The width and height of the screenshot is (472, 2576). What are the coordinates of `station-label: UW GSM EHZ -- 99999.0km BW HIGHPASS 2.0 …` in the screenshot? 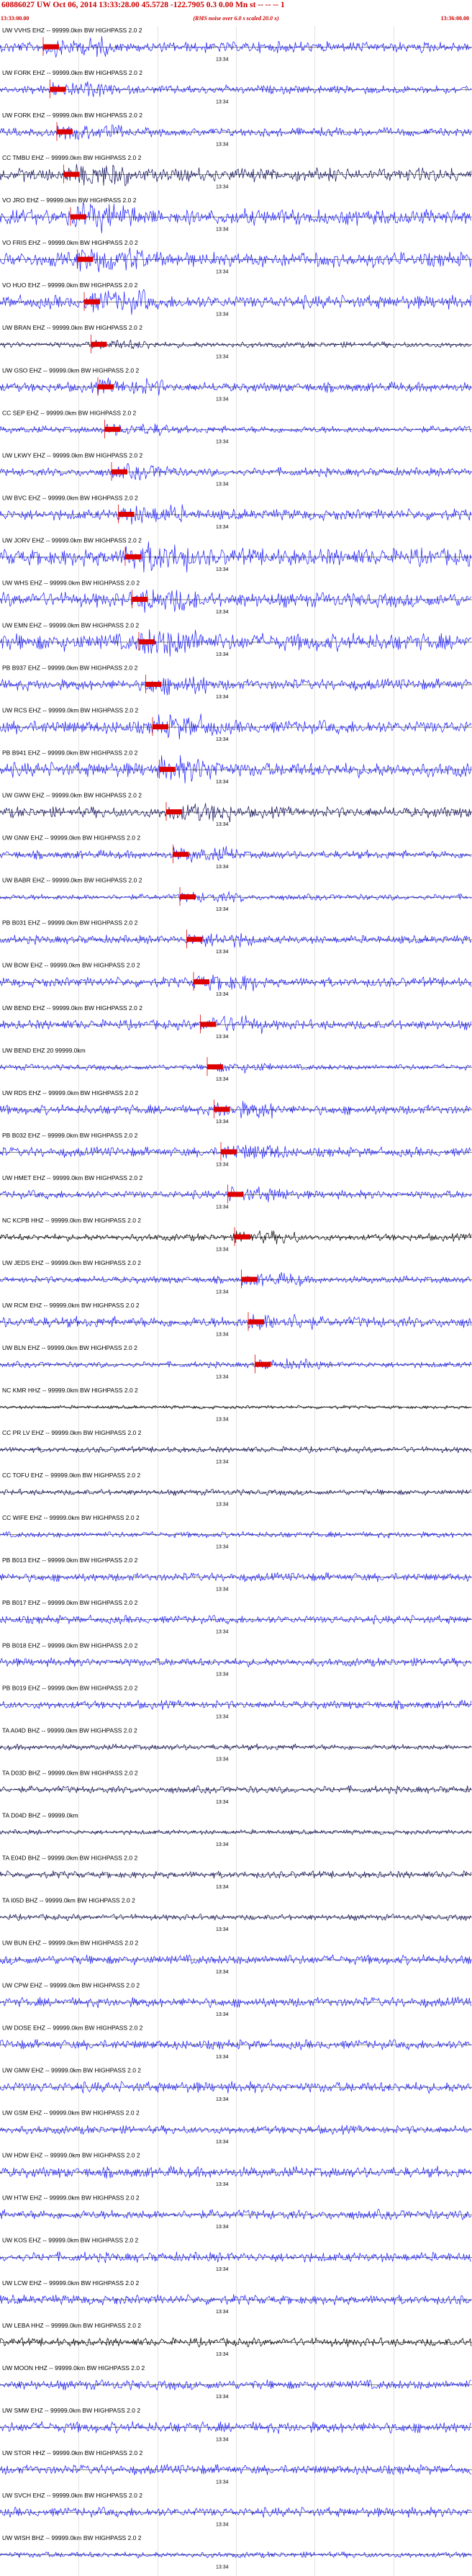 It's located at (71, 2113).